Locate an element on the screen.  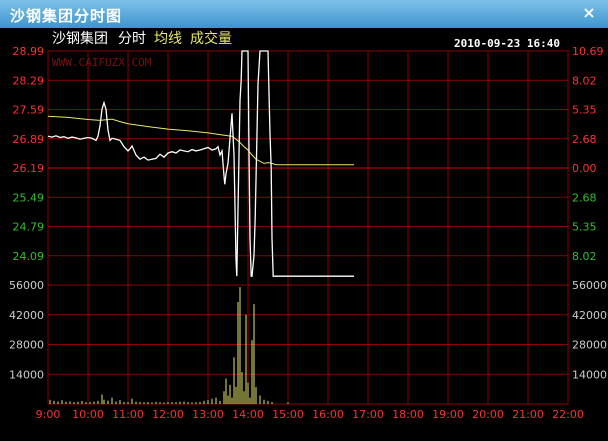
time-tick-label: 9:00 is located at coordinates (48, 414).